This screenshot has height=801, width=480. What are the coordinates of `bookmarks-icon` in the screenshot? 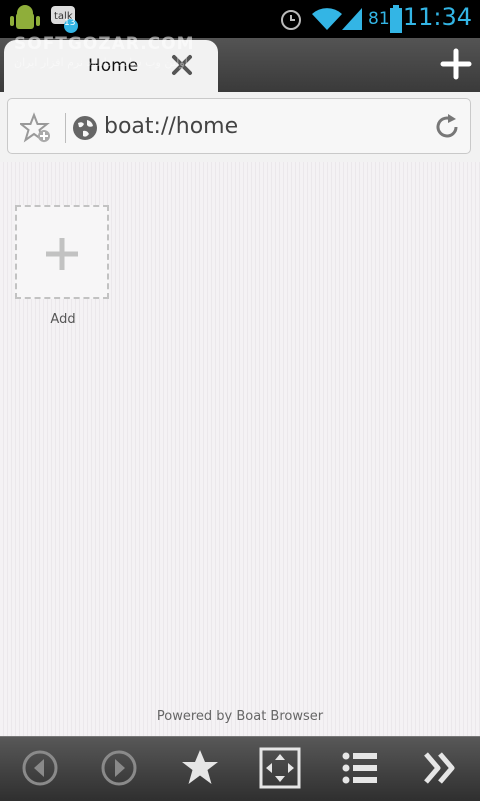 It's located at (200, 768).